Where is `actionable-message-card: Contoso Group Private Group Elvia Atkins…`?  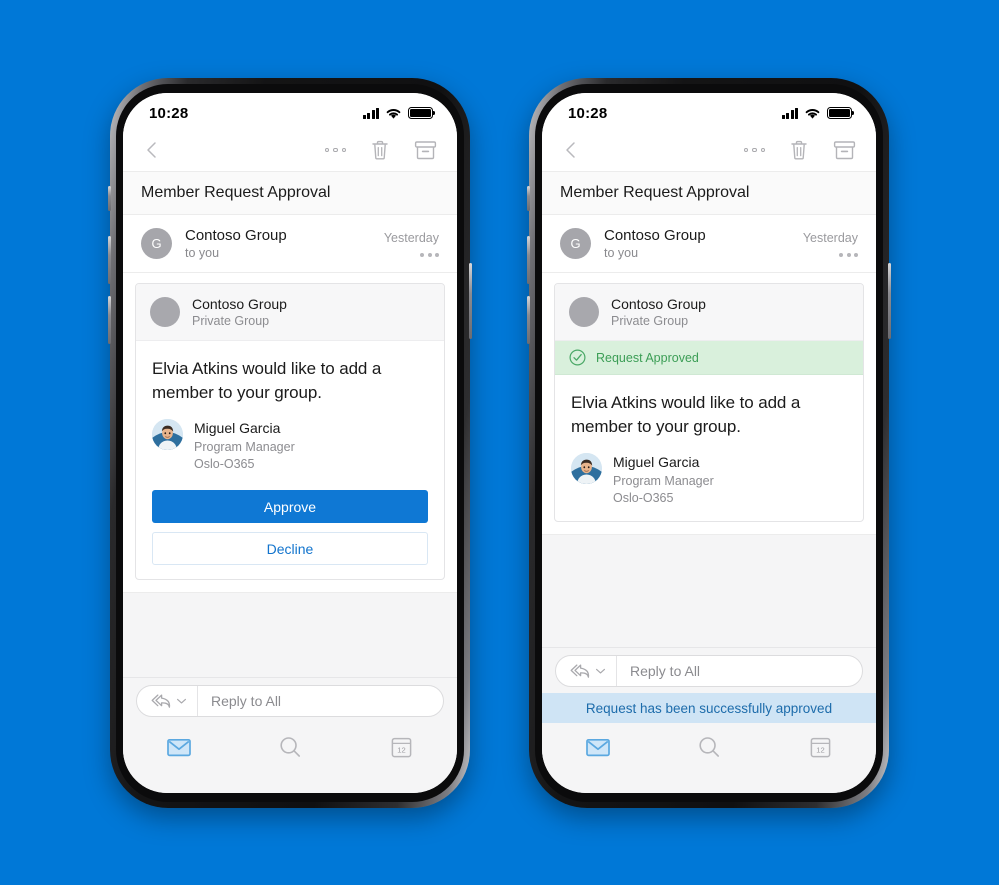 actionable-message-card: Contoso Group Private Group Elvia Atkins… is located at coordinates (290, 432).